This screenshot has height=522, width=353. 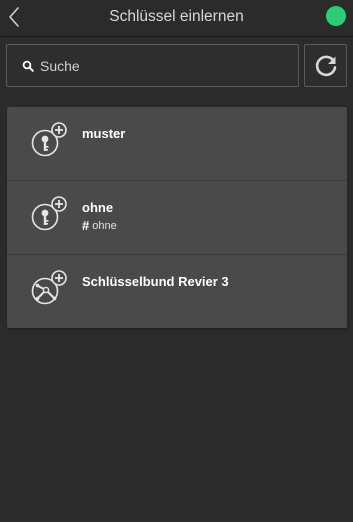 I want to click on page-title: Schlüssel einlernen, so click(x=176, y=16).